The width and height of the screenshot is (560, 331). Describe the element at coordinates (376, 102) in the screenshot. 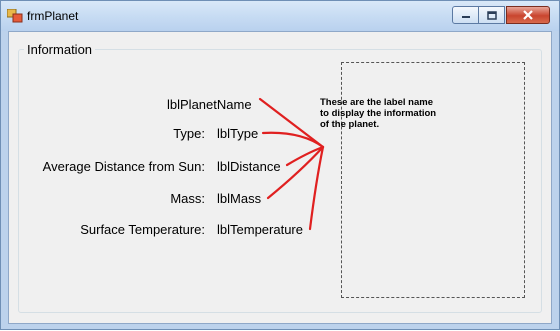

I see `annotation-line-1: These are the label name` at that location.